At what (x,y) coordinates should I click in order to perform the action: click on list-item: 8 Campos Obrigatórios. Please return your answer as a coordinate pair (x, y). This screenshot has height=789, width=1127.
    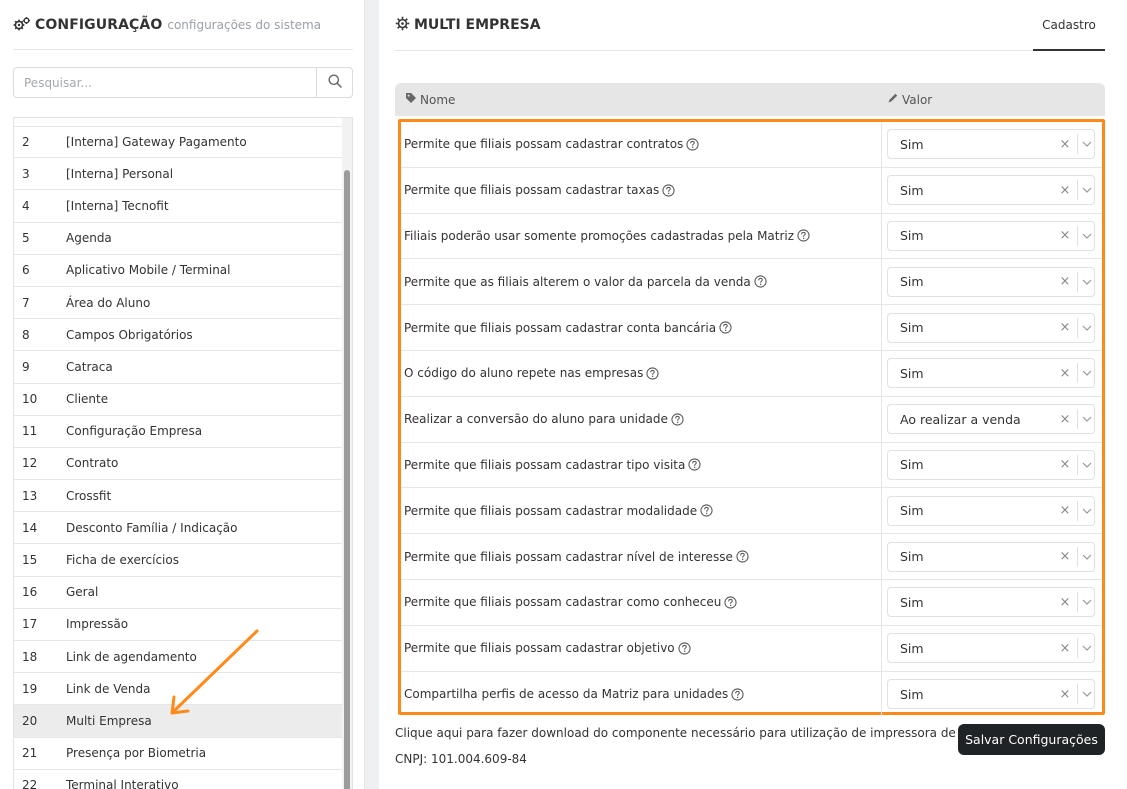
    Looking at the image, I should click on (178, 335).